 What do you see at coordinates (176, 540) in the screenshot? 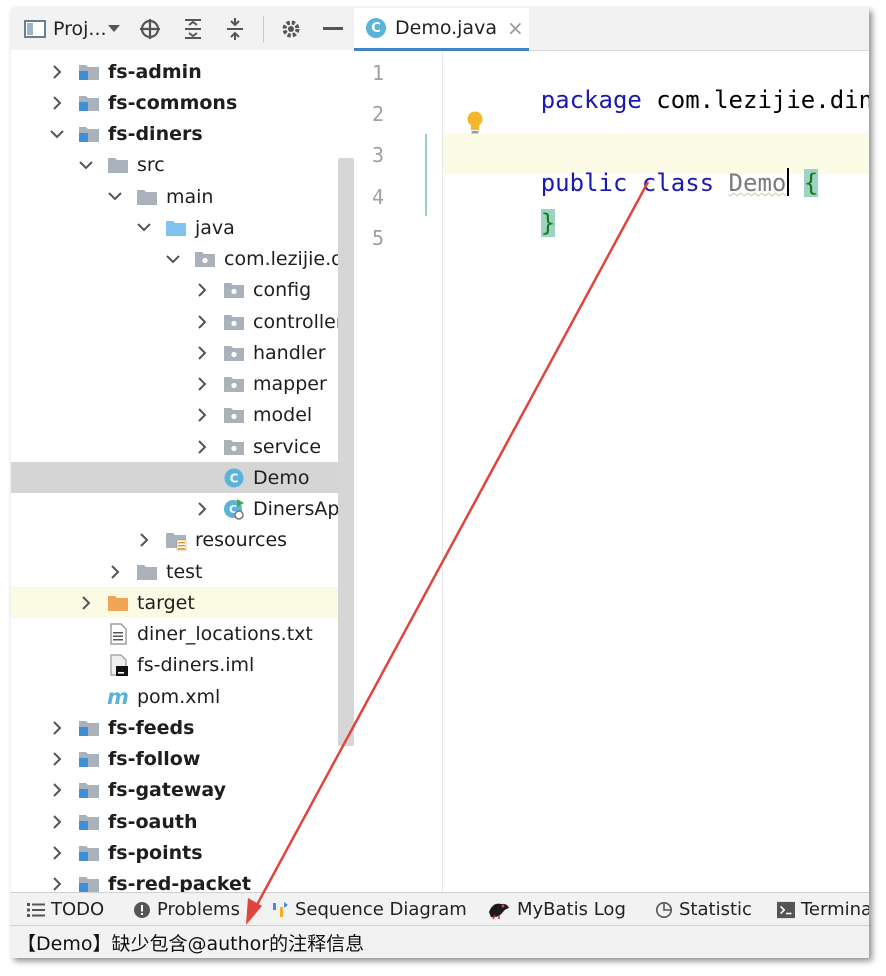
I see `resources-folder-icon` at bounding box center [176, 540].